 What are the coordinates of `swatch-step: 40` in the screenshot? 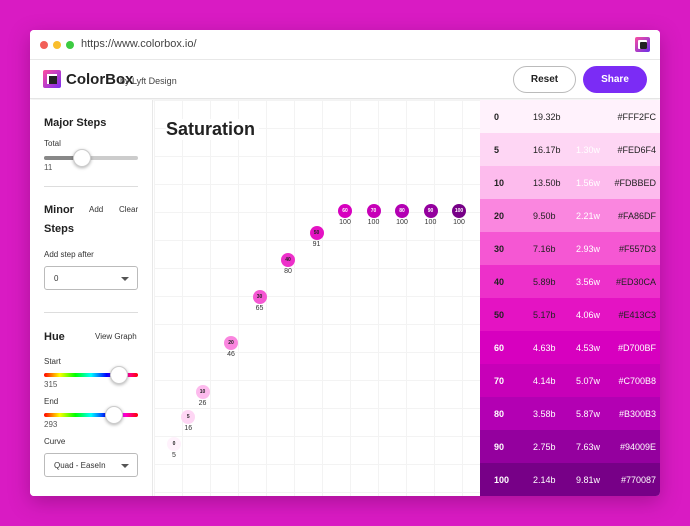 It's located at (499, 281).